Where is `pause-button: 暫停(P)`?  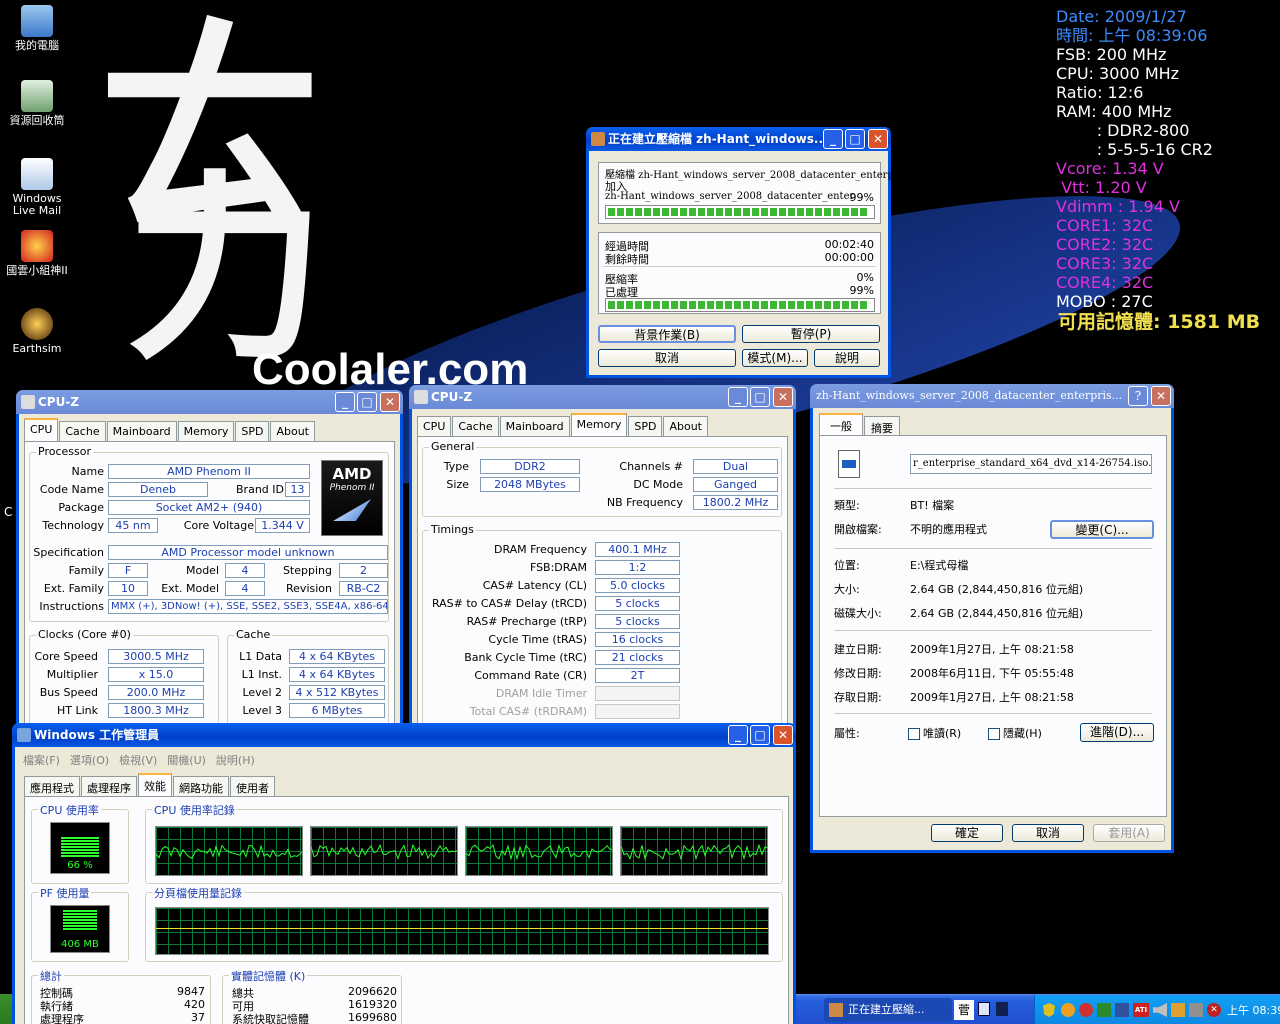 pause-button: 暫停(P) is located at coordinates (811, 334).